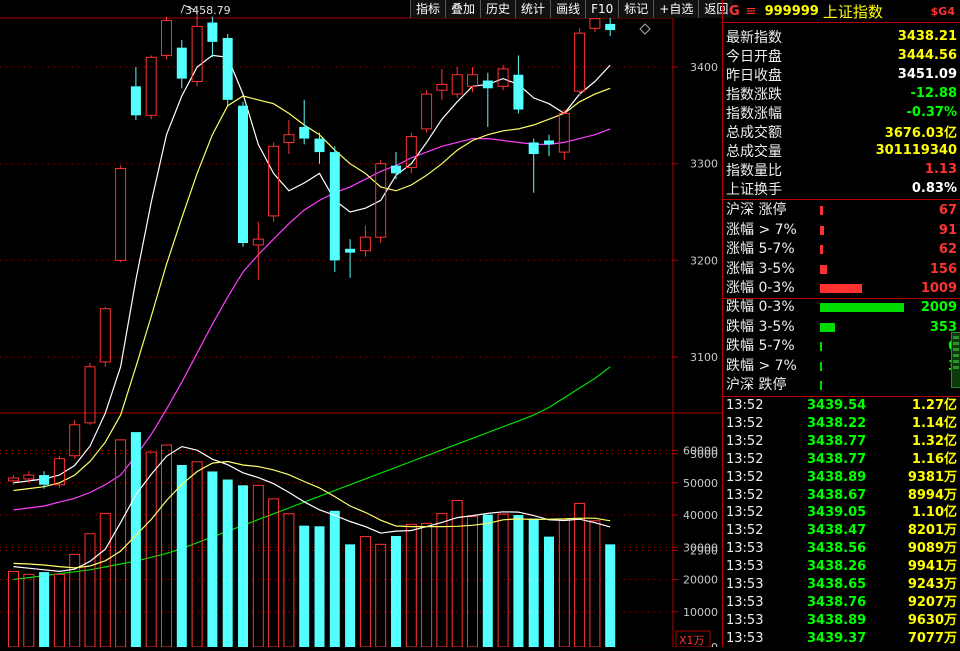 The width and height of the screenshot is (960, 651). I want to click on price-axis-label: 3400, so click(704, 67).